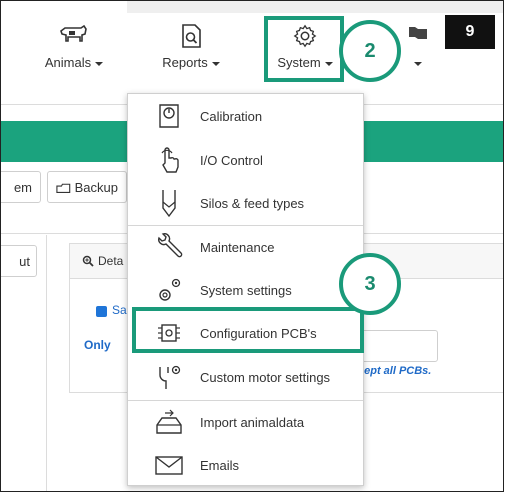 Image resolution: width=506 pixels, height=494 pixels. I want to click on import-tray-icon, so click(169, 421).